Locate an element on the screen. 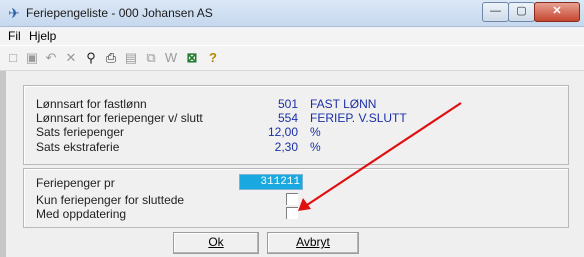 This screenshot has height=257, width=584. preview-icon: ▤ is located at coordinates (131, 58).